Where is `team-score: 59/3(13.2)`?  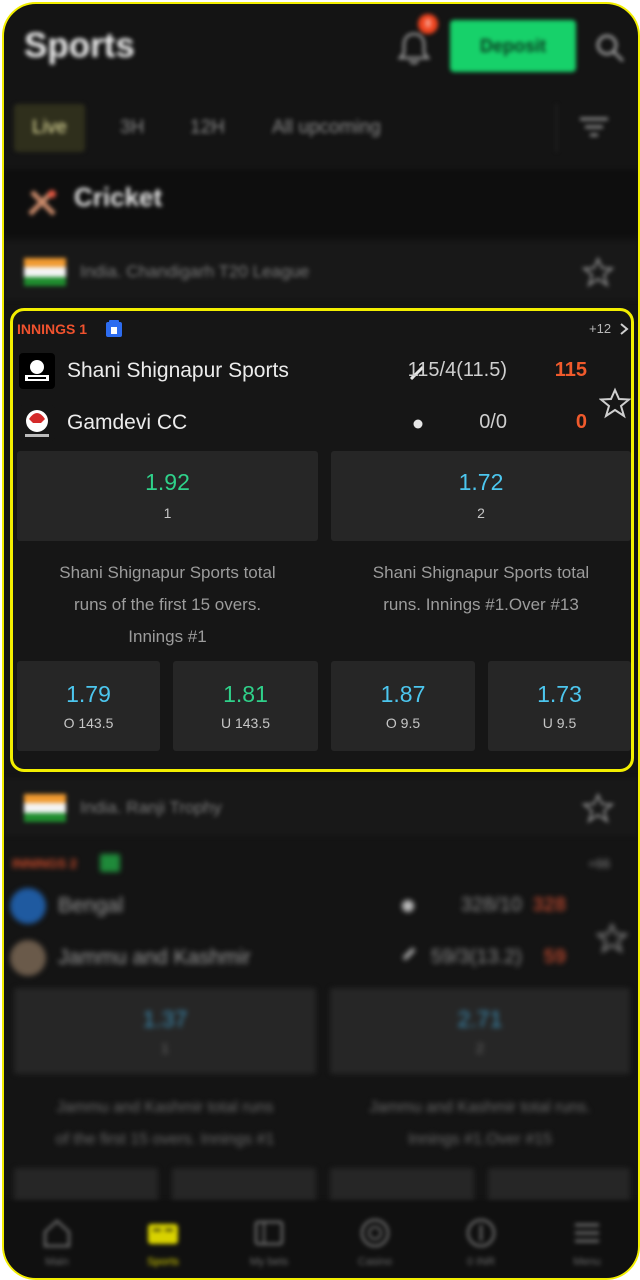 team-score: 59/3(13.2) is located at coordinates (476, 957).